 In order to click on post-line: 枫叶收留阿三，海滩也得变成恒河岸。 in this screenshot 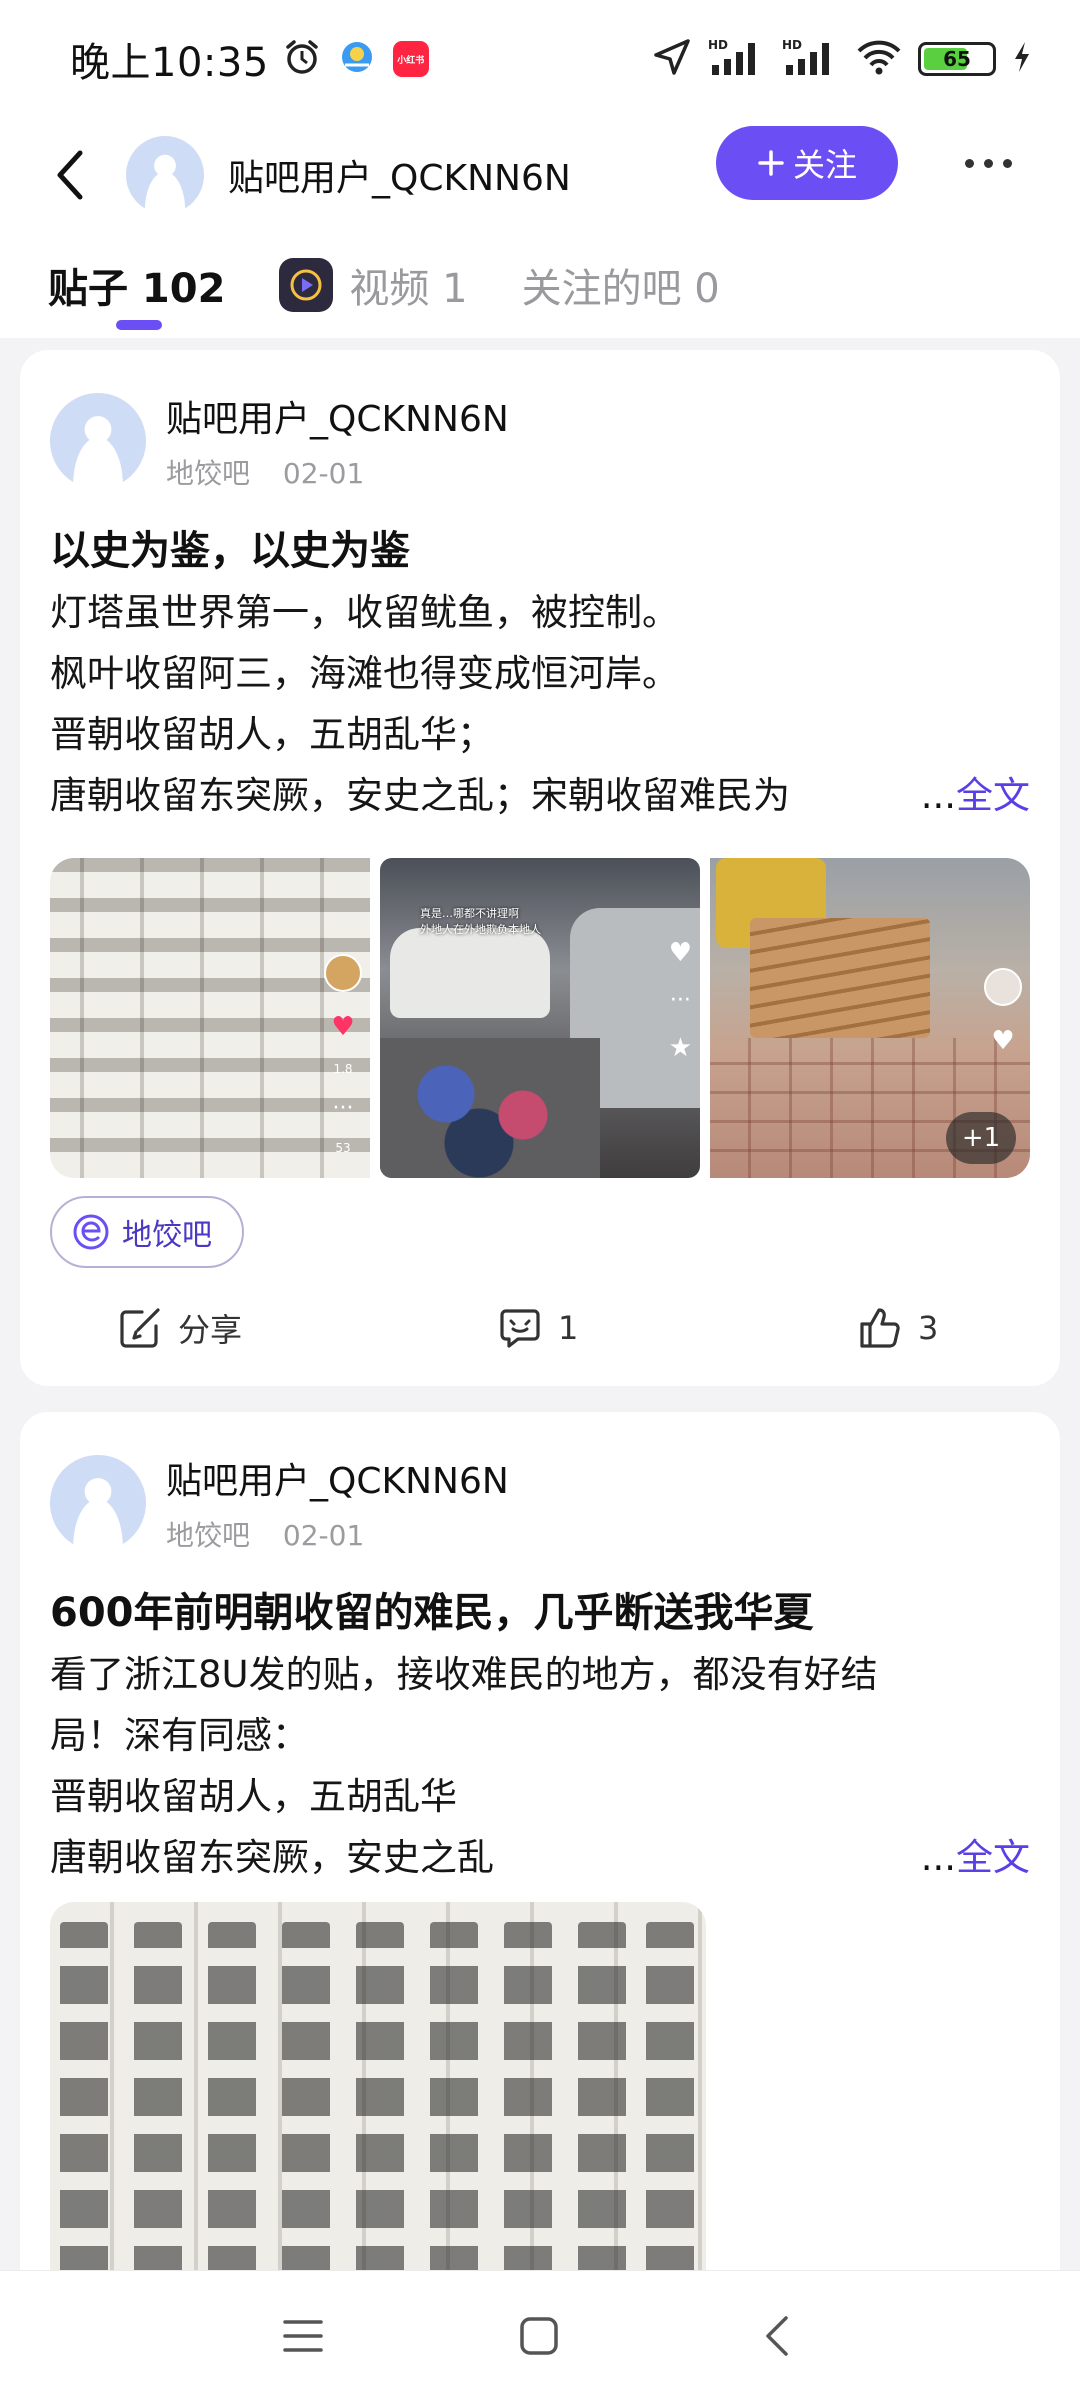, I will do `click(364, 673)`.